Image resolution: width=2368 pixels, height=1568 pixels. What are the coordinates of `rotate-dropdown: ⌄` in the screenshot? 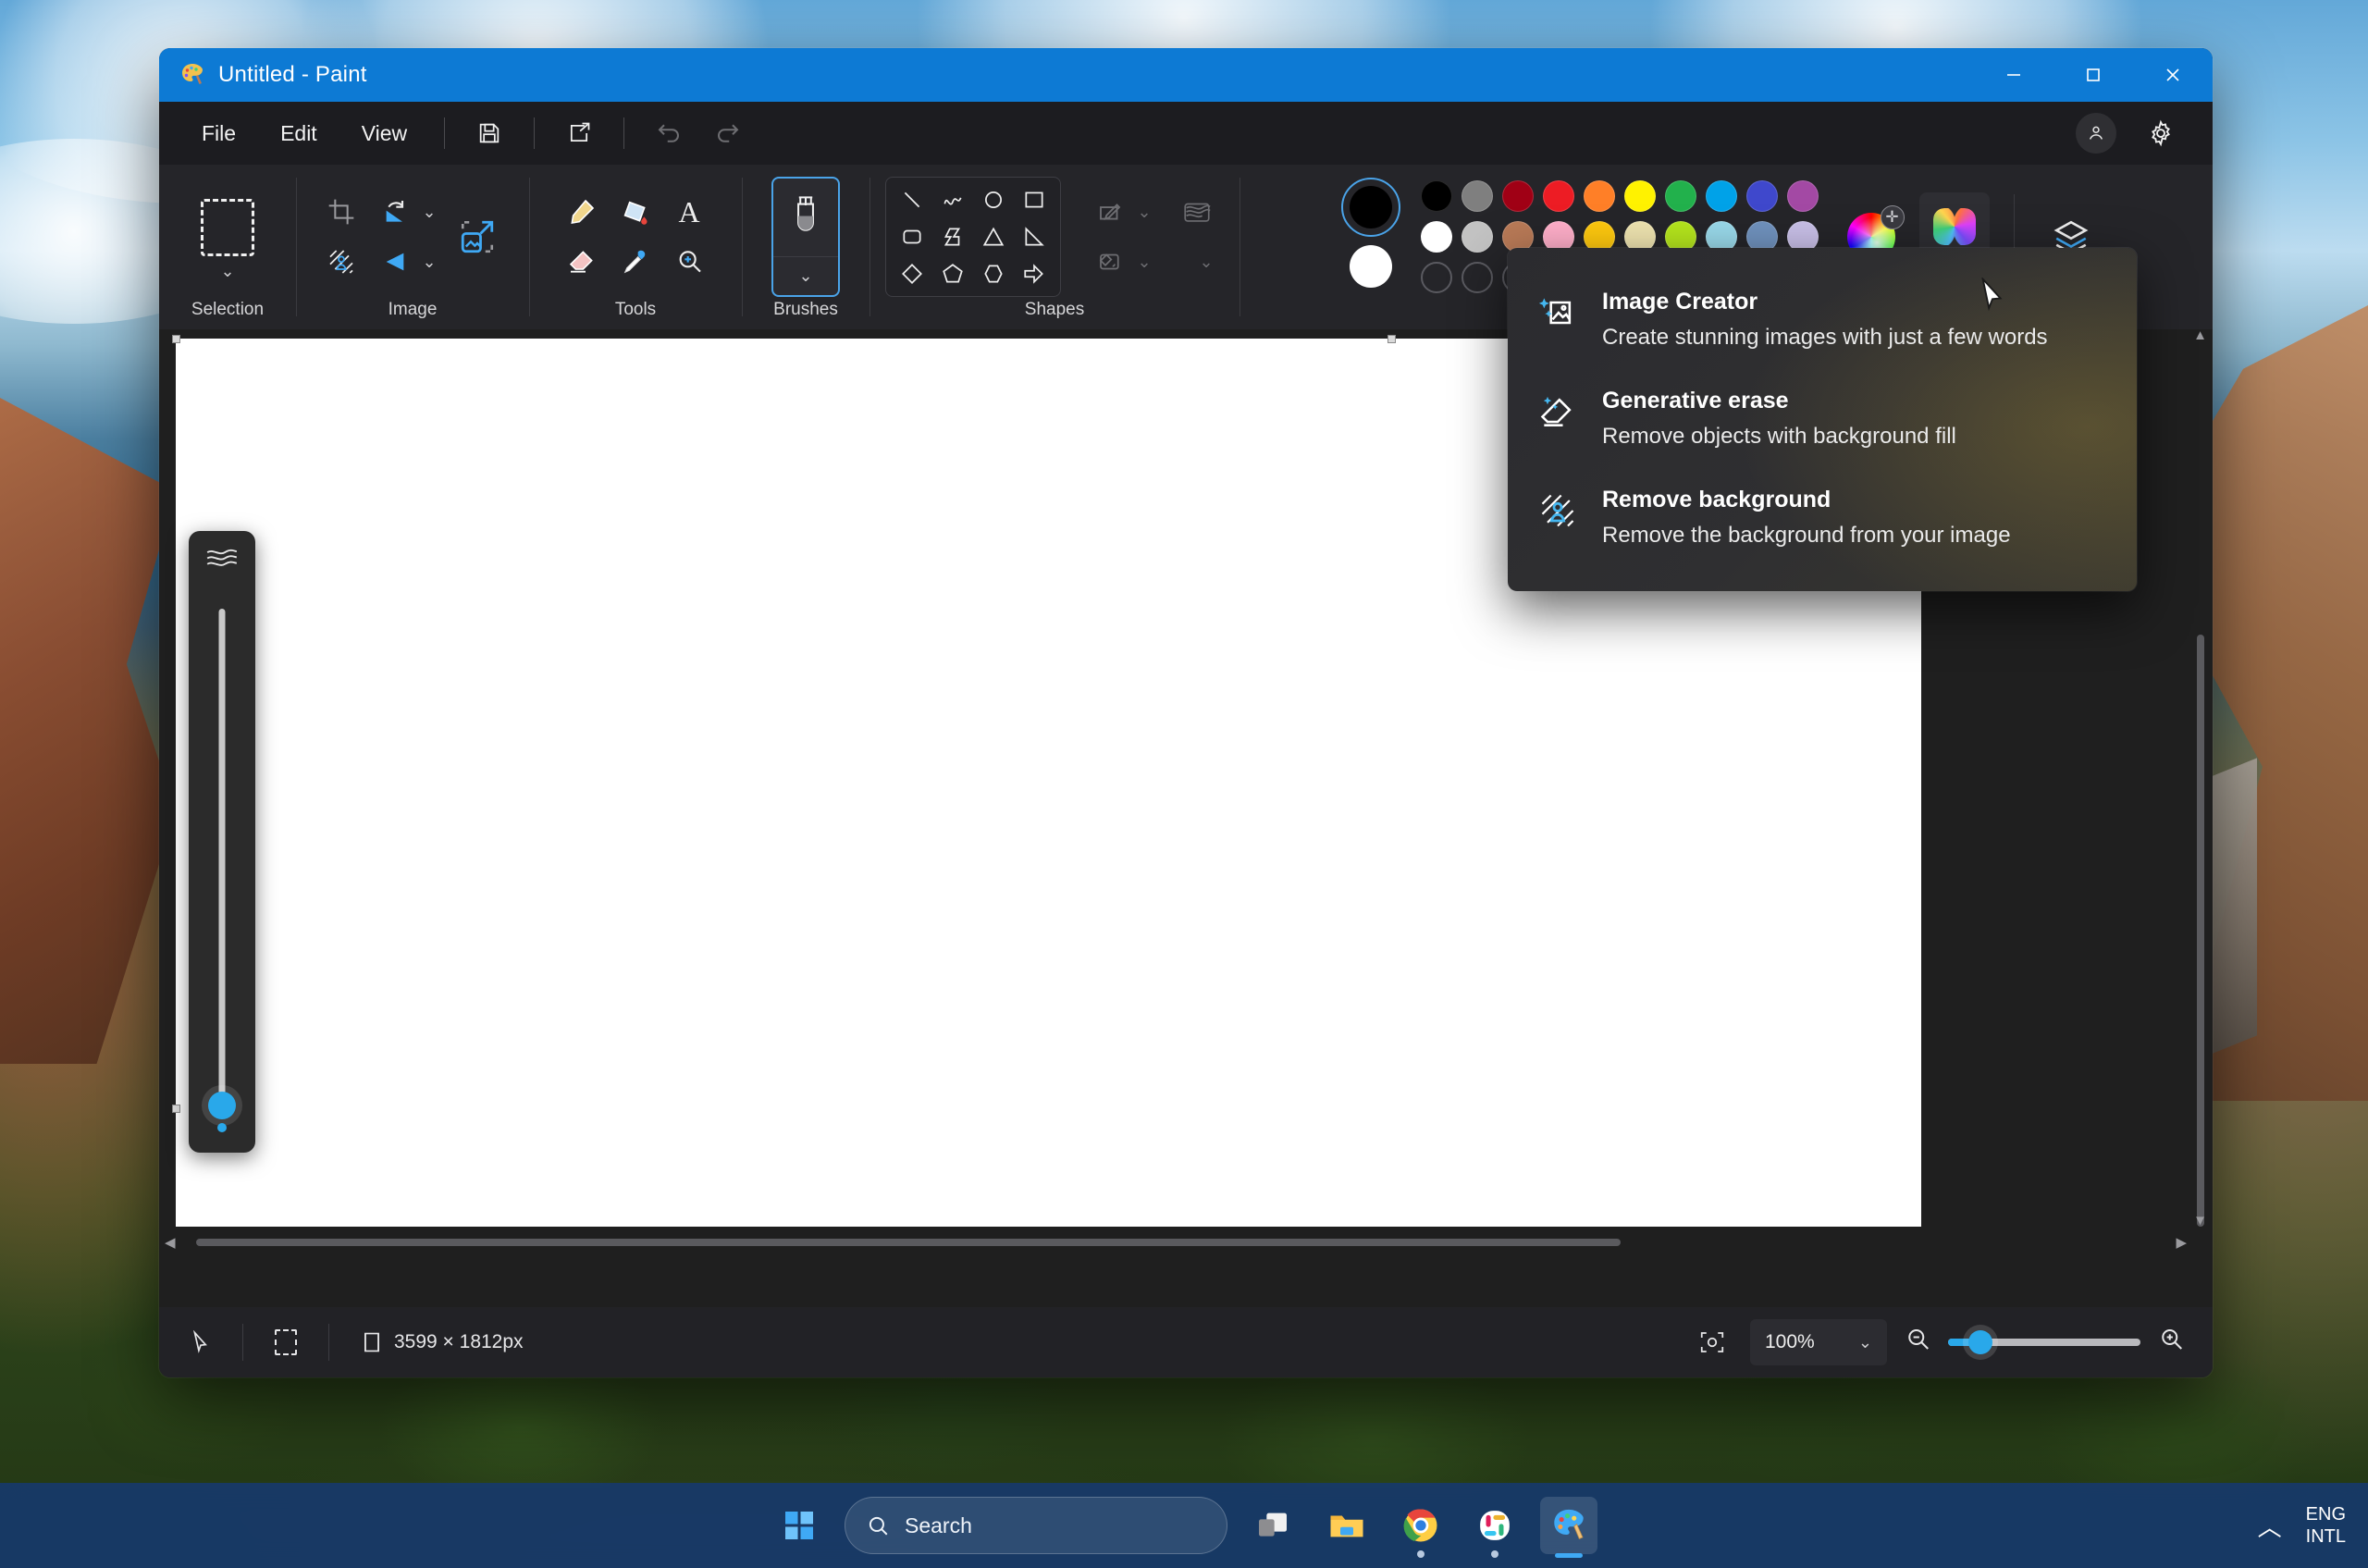 It's located at (429, 212).